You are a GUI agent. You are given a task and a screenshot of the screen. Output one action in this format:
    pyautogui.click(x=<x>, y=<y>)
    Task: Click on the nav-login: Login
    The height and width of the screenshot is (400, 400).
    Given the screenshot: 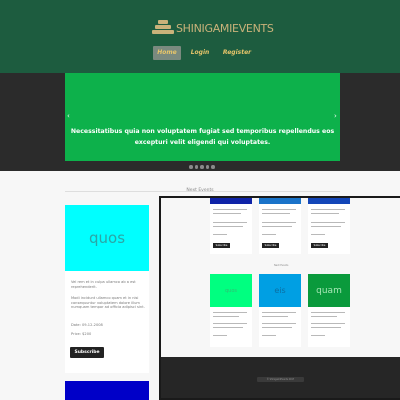 What is the action you would take?
    pyautogui.click(x=200, y=53)
    